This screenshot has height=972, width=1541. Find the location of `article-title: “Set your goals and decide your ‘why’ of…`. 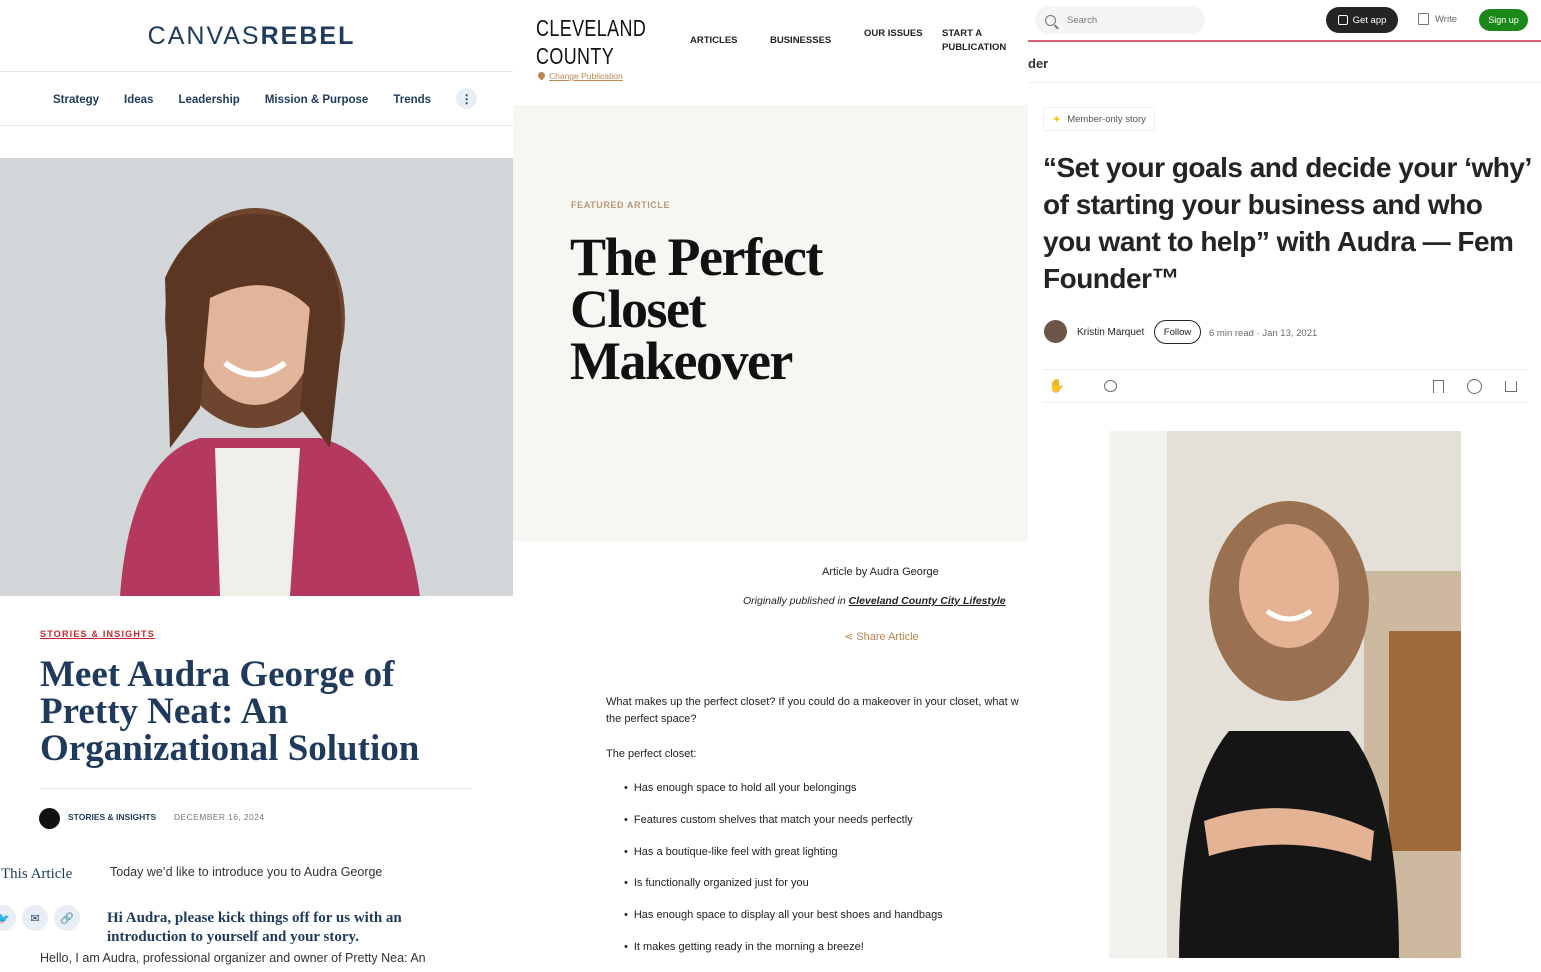

article-title: “Set your goals and decide your ‘why’ of… is located at coordinates (1287, 223).